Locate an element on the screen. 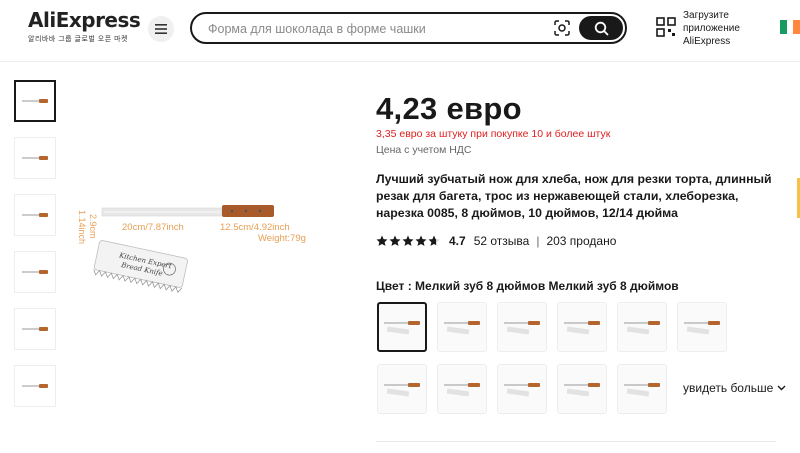 The image size is (800, 453). menu-button is located at coordinates (161, 29).